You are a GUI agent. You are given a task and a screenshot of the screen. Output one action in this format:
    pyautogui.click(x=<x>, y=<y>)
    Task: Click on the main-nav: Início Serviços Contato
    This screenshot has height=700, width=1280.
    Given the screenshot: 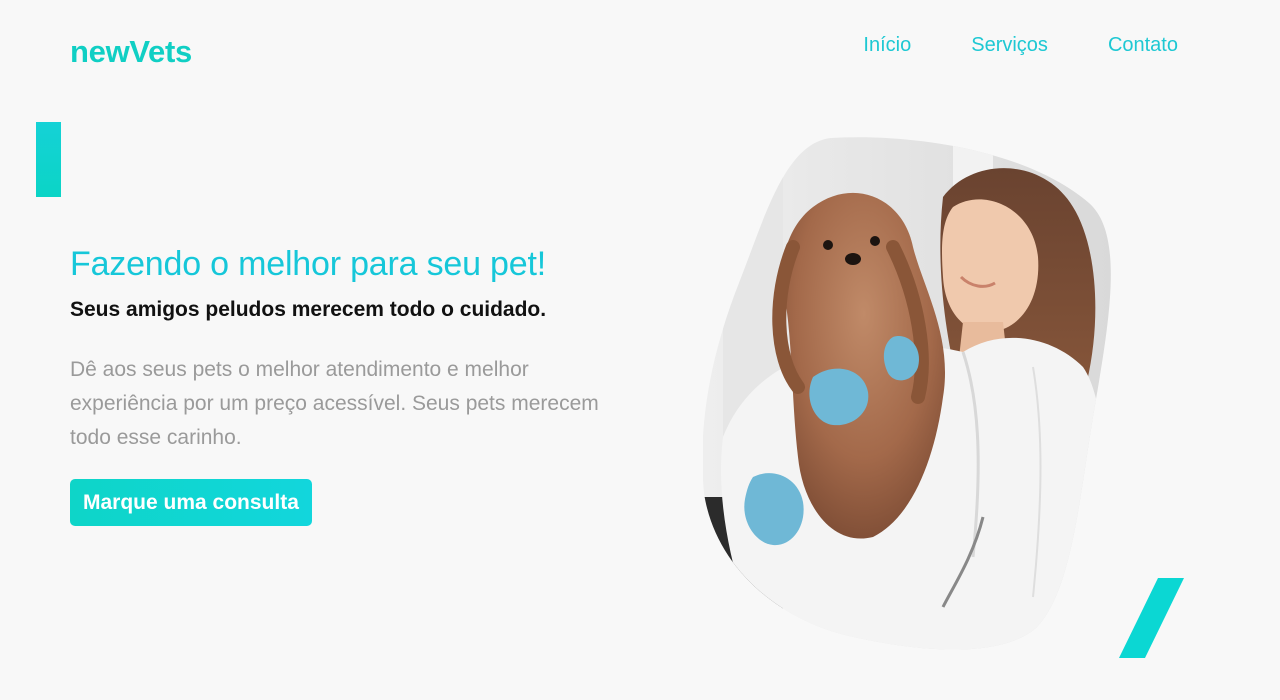 What is the action you would take?
    pyautogui.click(x=1020, y=45)
    